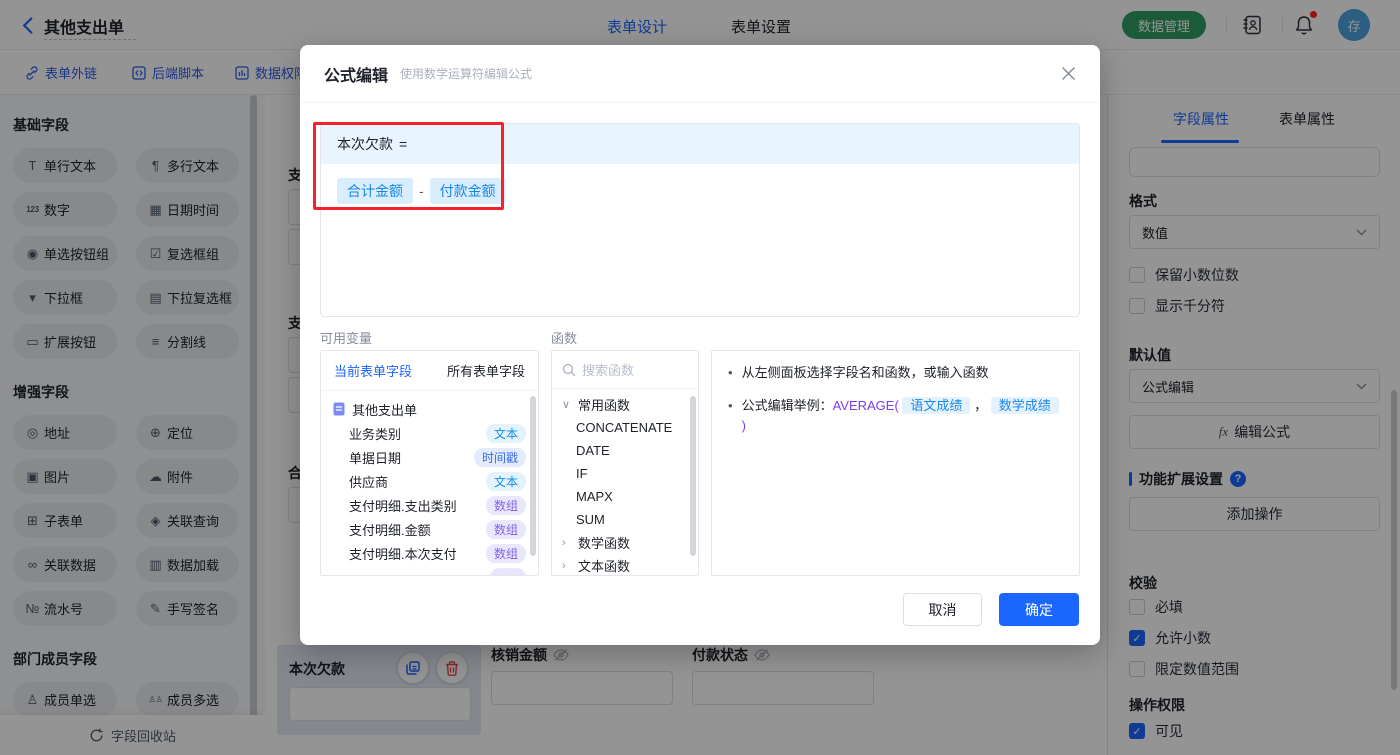  Describe the element at coordinates (429, 371) in the screenshot. I see `variables-tabs: 当前表单字段 所有表单字段` at that location.